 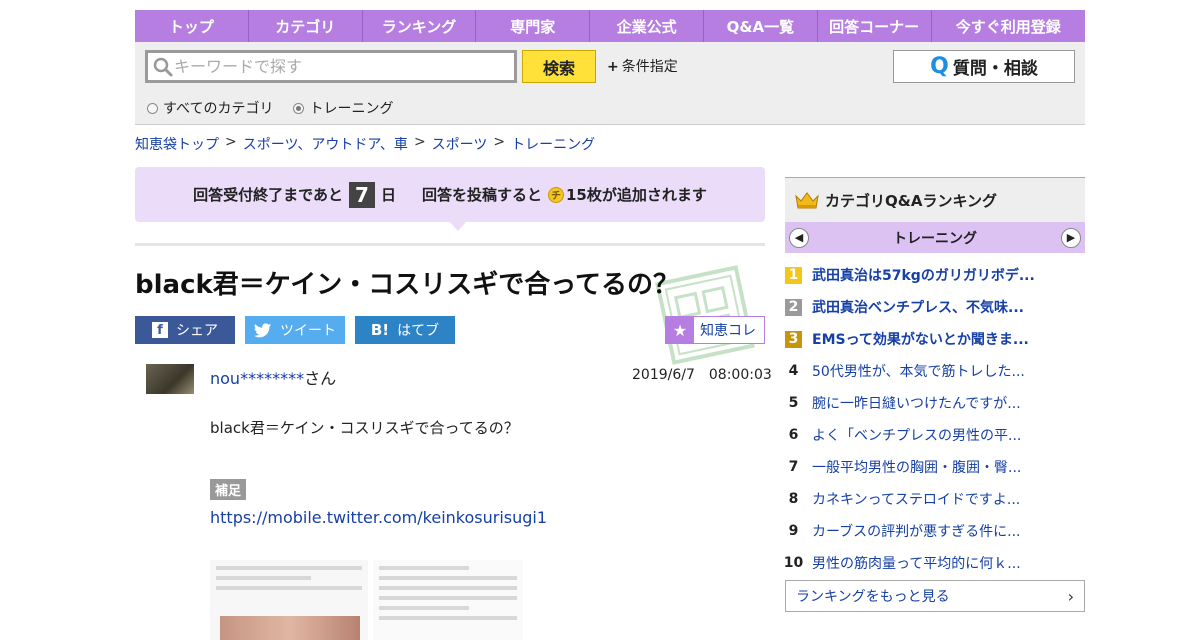 What do you see at coordinates (873, 597) in the screenshot?
I see `ranking-more-label: ランキングをもっと見る` at bounding box center [873, 597].